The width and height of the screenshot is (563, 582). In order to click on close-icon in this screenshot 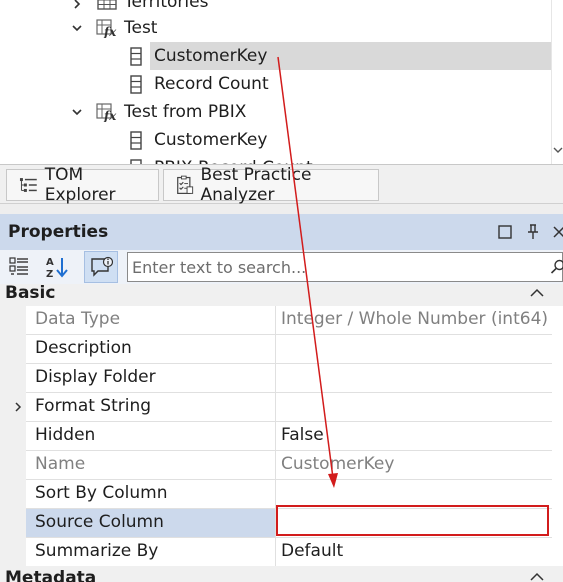, I will do `click(556, 232)`.